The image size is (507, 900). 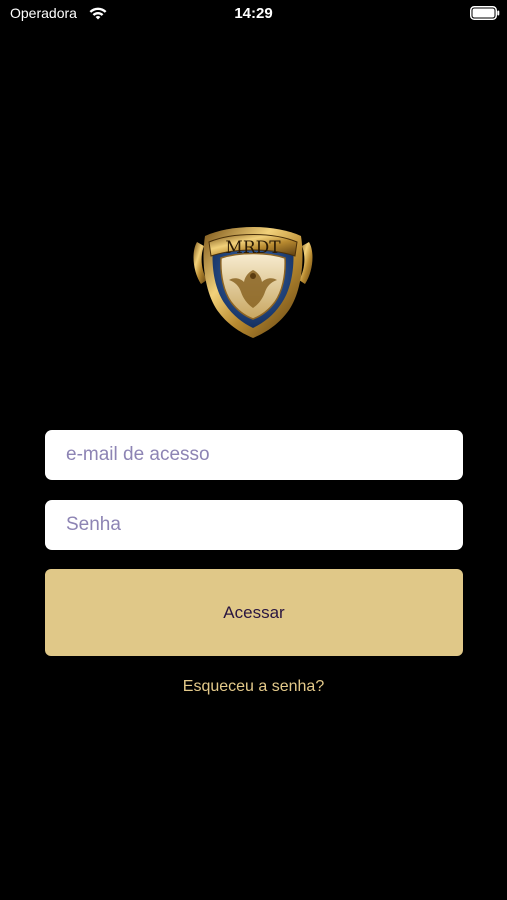 I want to click on password-input, so click(x=264, y=525).